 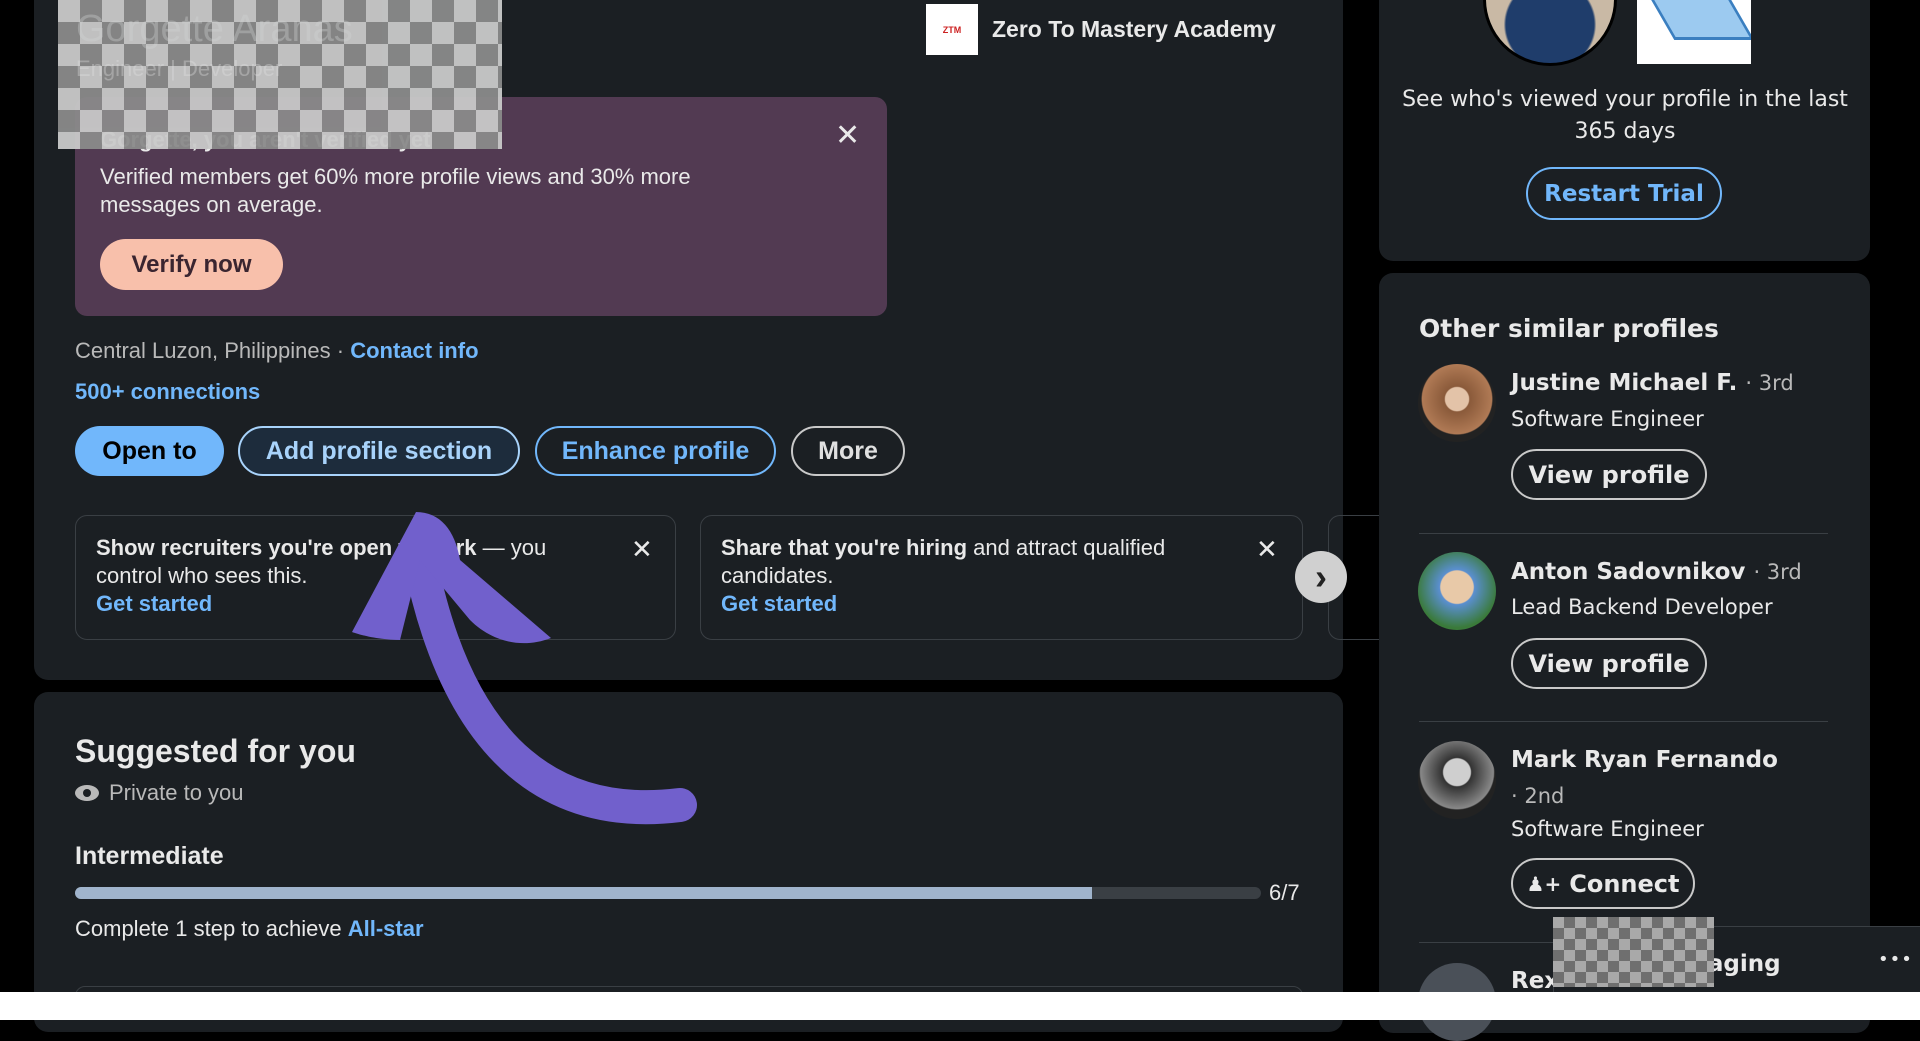 What do you see at coordinates (960, 1006) in the screenshot?
I see `bottom-strip` at bounding box center [960, 1006].